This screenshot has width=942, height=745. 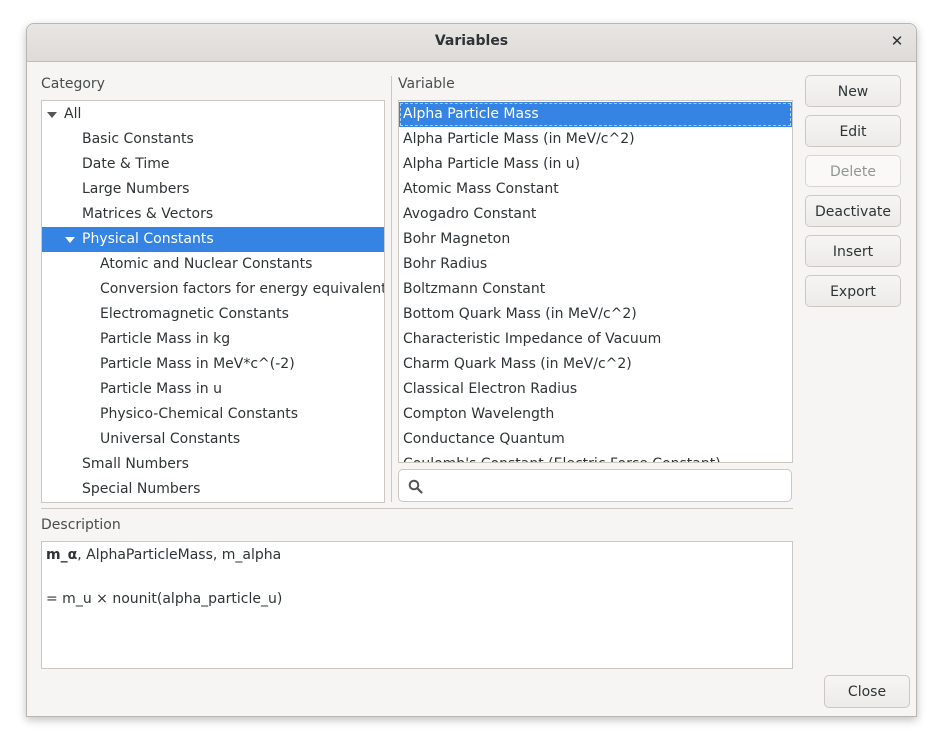 What do you see at coordinates (126, 164) in the screenshot?
I see `category-item-label: Date & Time` at bounding box center [126, 164].